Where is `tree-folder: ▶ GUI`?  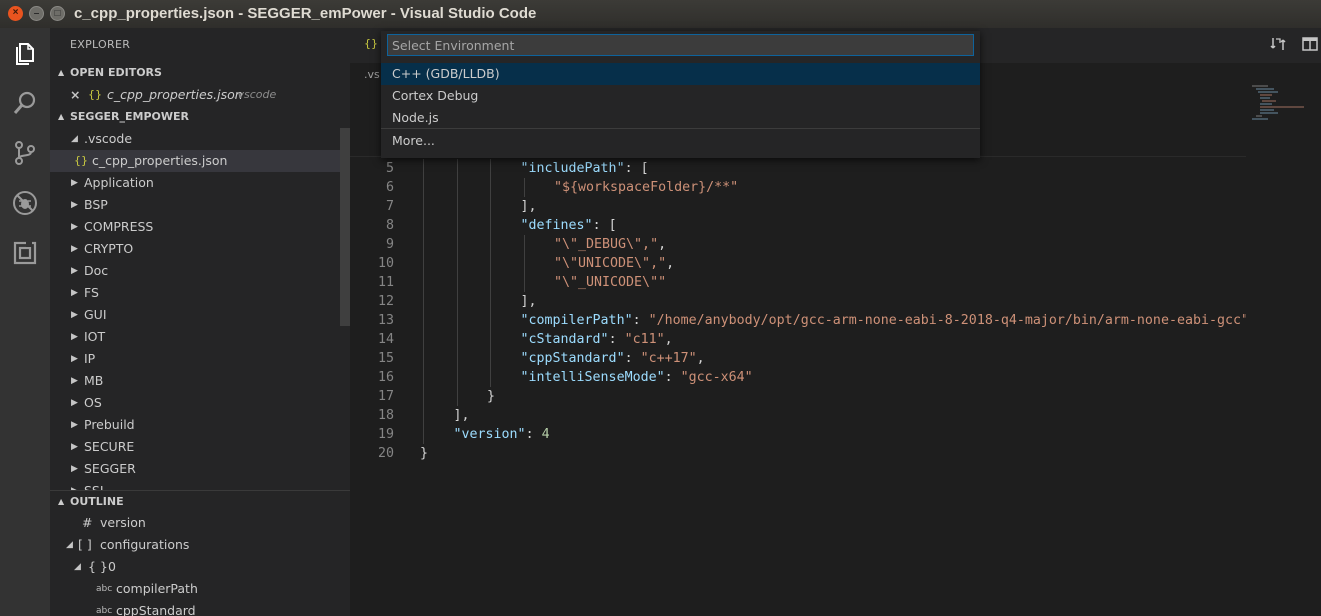
tree-folder: ▶ GUI is located at coordinates (195, 315).